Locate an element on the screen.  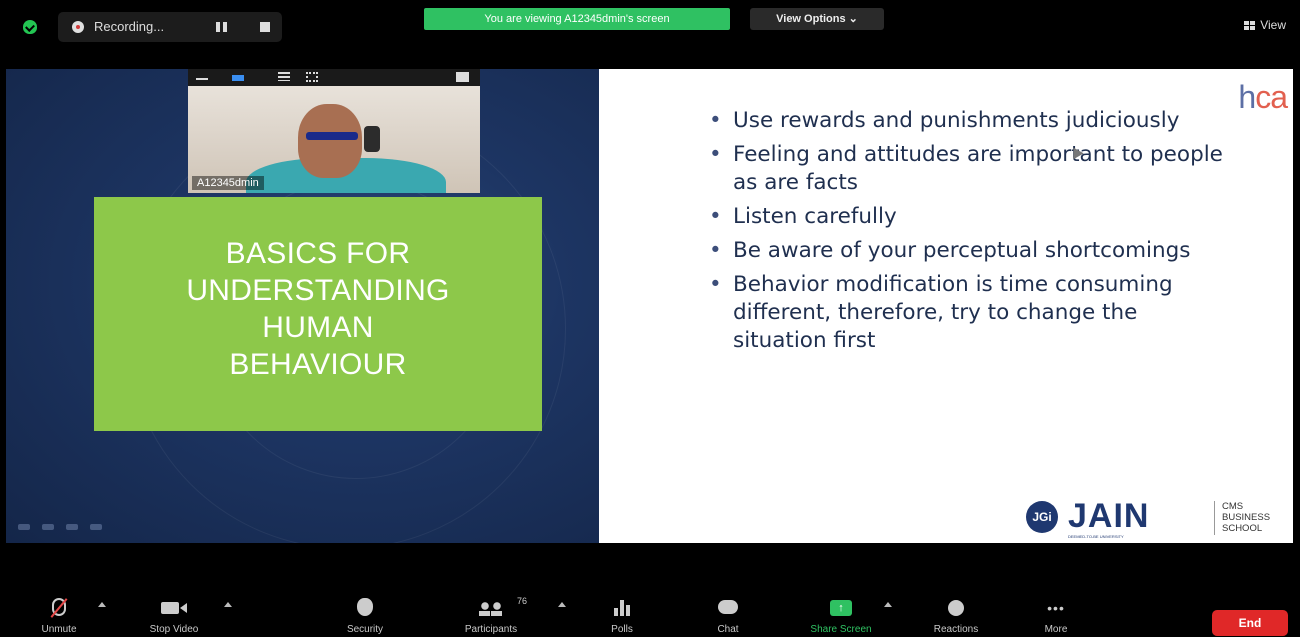
presenter-head is located at coordinates (330, 141).